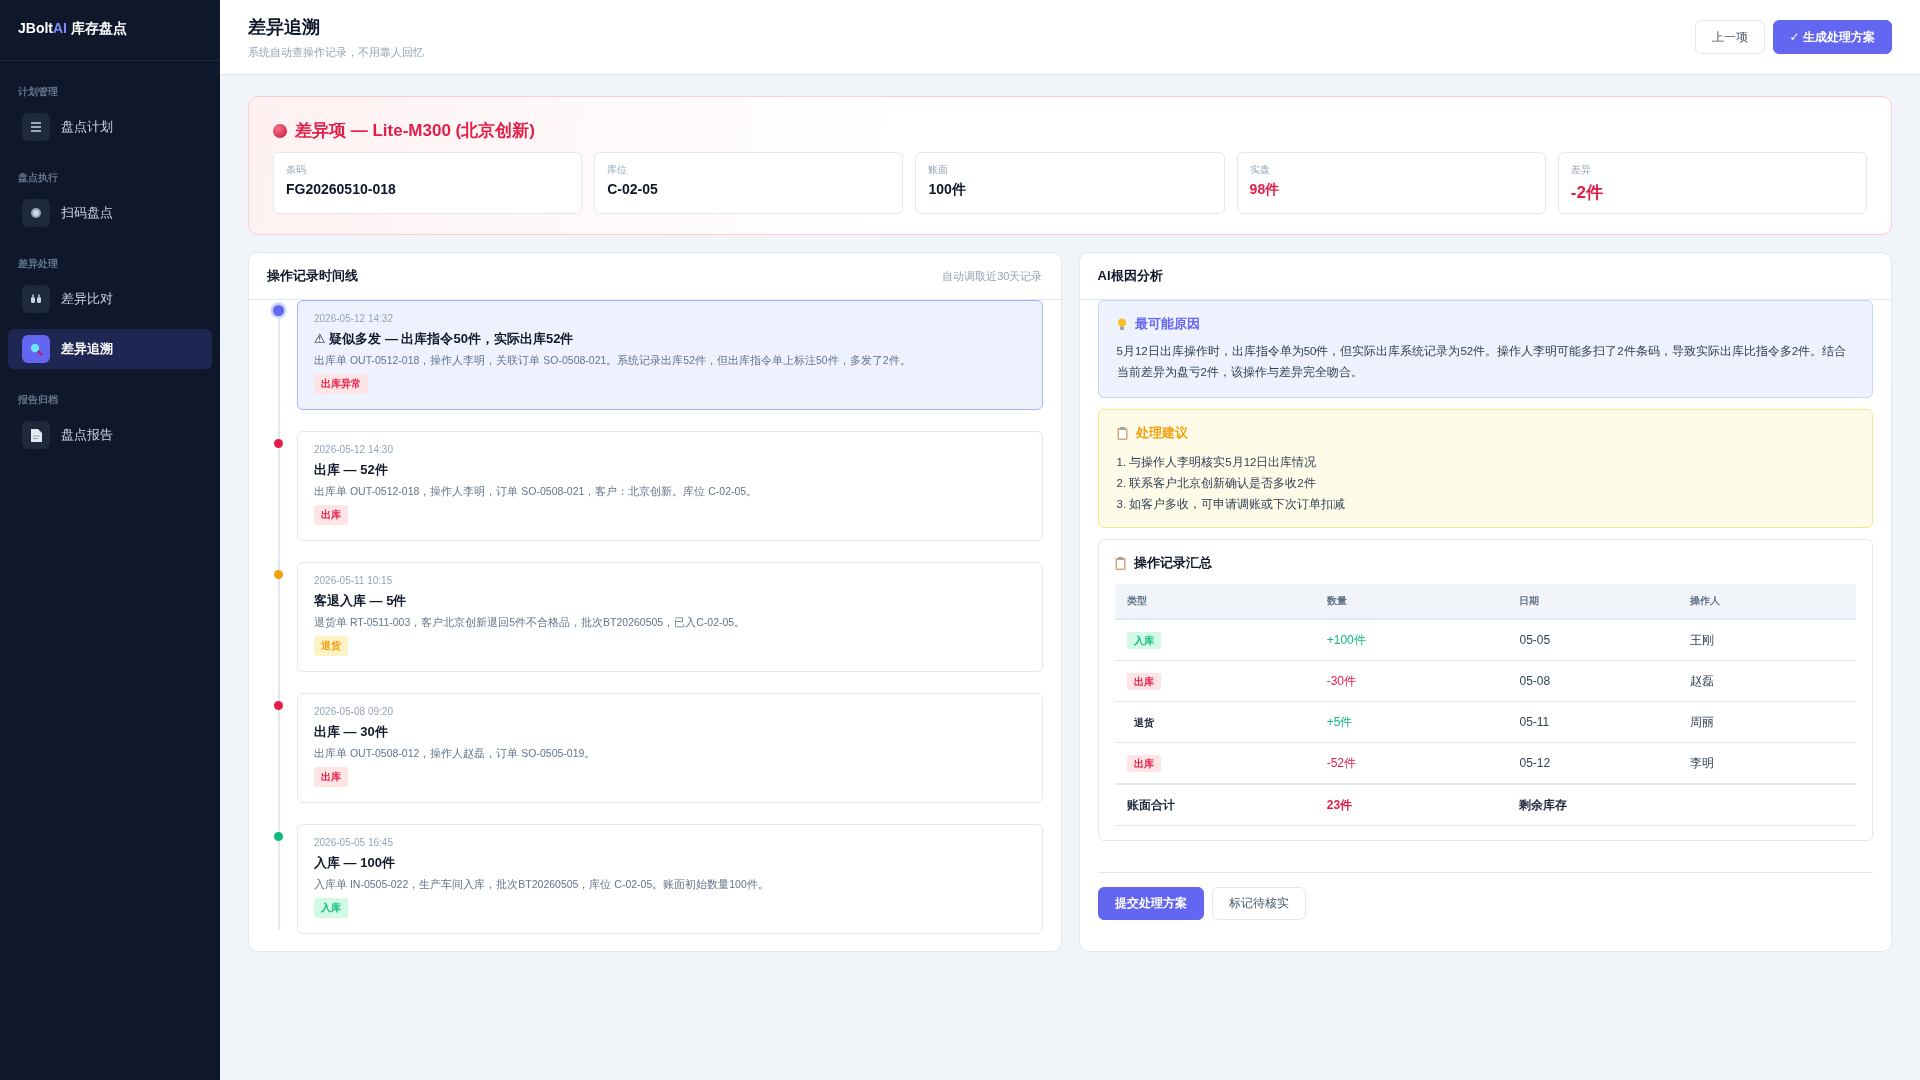  I want to click on panel-title: AI根因分析, so click(1130, 276).